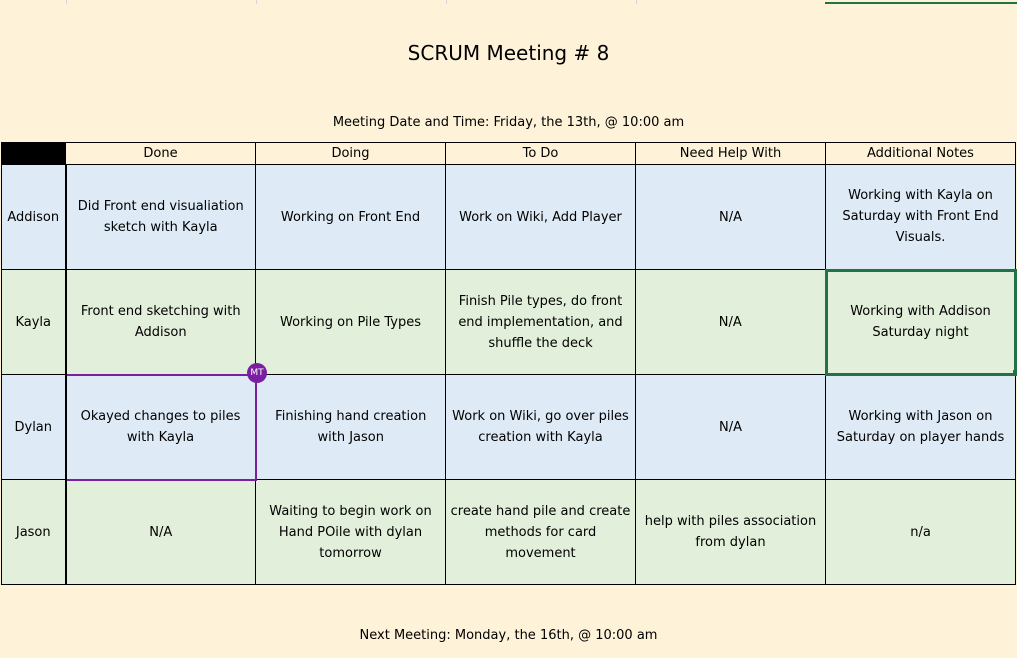 The image size is (1017, 658). What do you see at coordinates (160, 427) in the screenshot?
I see `done-cell-collaborator-selected: Okayed changes to piles with Kayla` at bounding box center [160, 427].